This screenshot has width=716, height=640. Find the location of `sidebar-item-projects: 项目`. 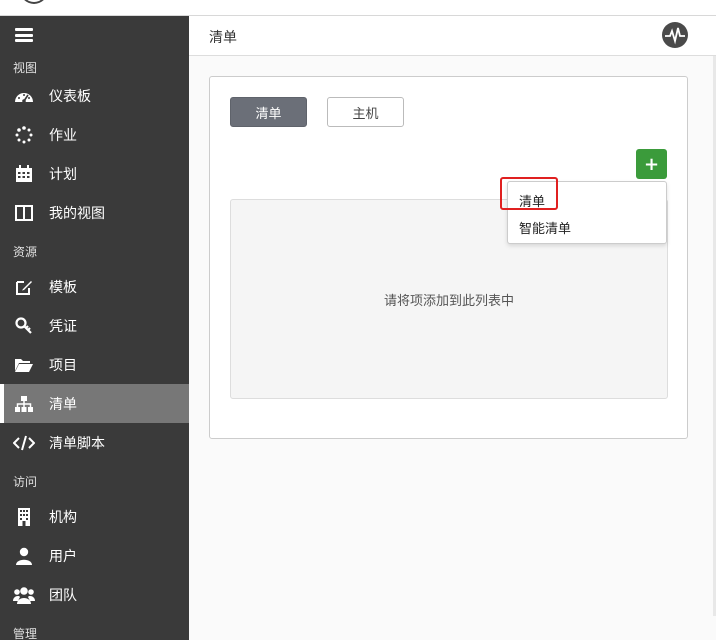

sidebar-item-projects: 项目 is located at coordinates (94, 364).